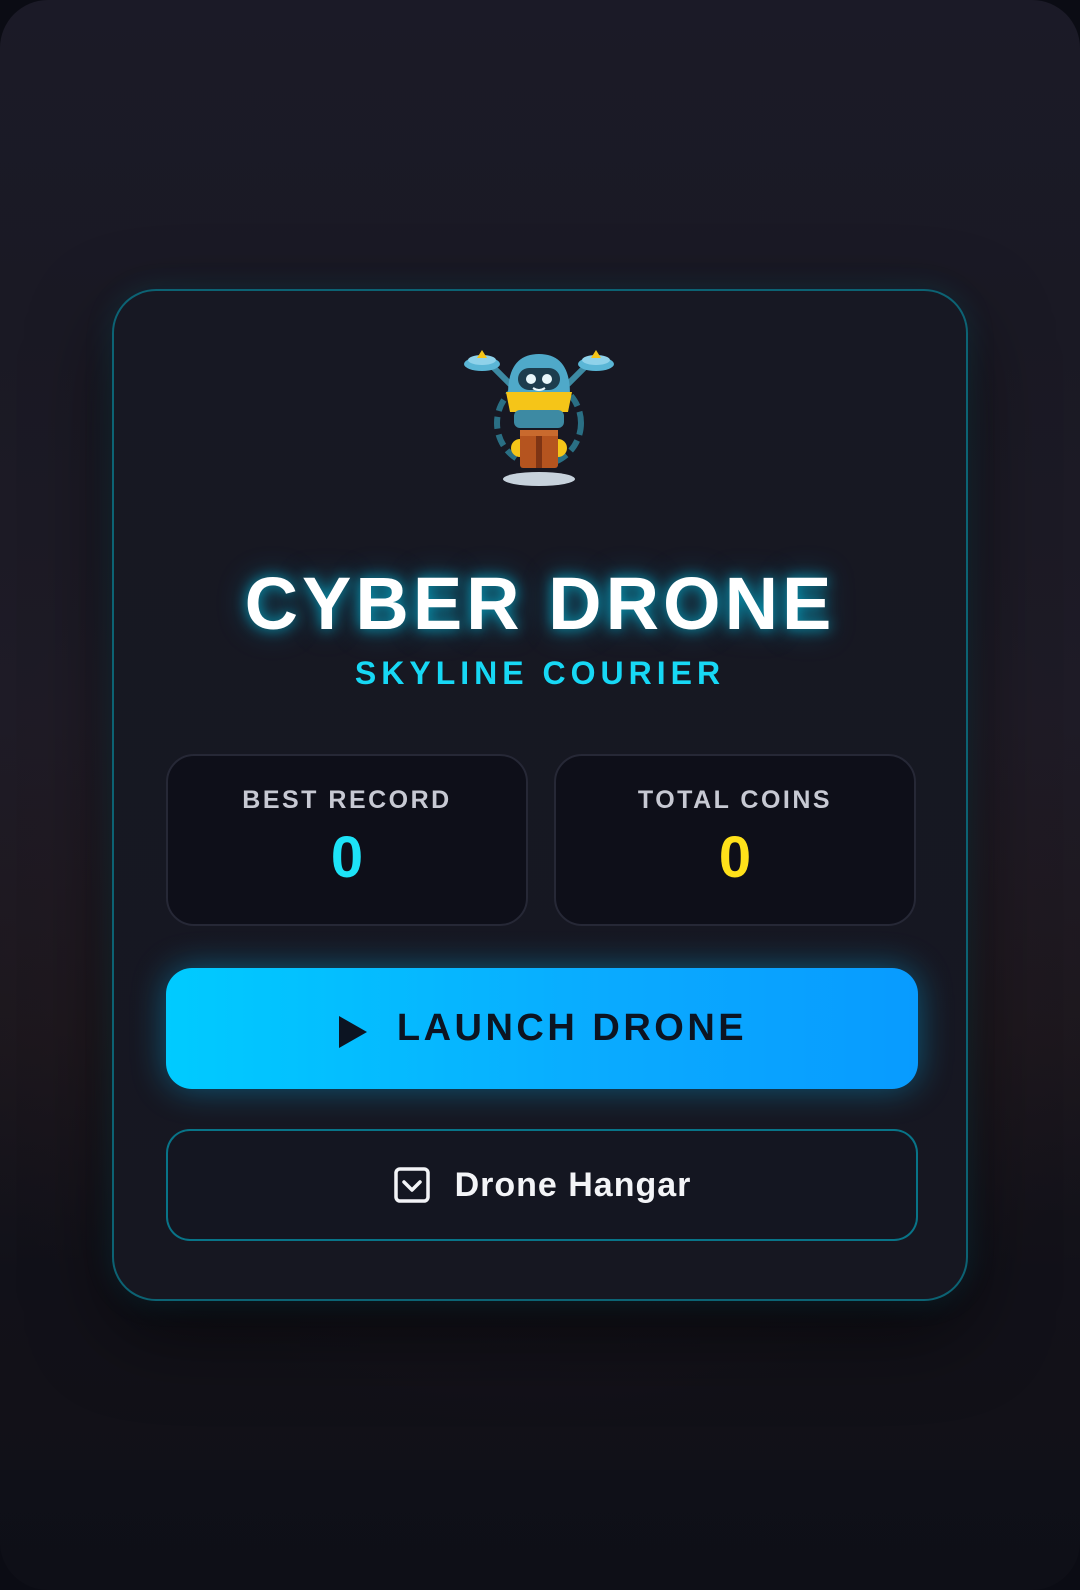 Image resolution: width=1080 pixels, height=1590 pixels. I want to click on hangar-button-content: Drone Hangar, so click(542, 1185).